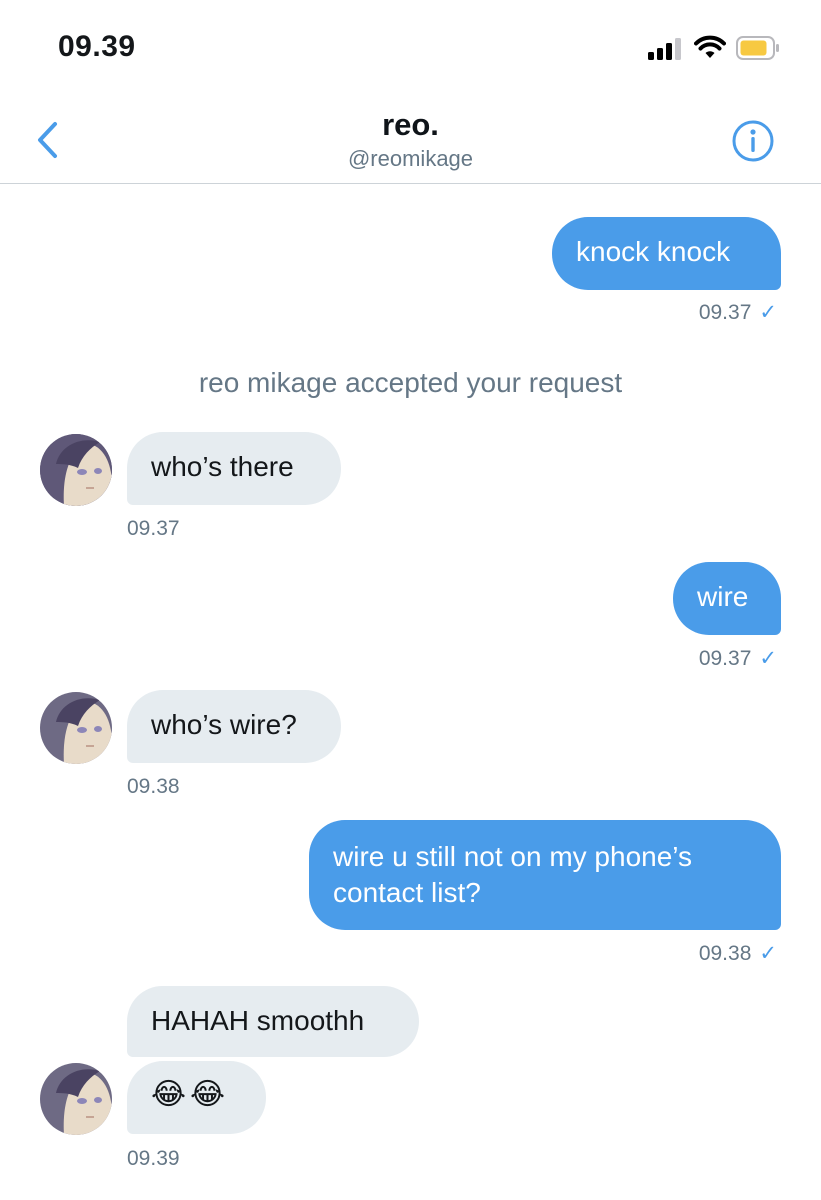 The width and height of the screenshot is (821, 1200). What do you see at coordinates (737, 953) in the screenshot?
I see `message-timestamp: 09.38 ✓` at bounding box center [737, 953].